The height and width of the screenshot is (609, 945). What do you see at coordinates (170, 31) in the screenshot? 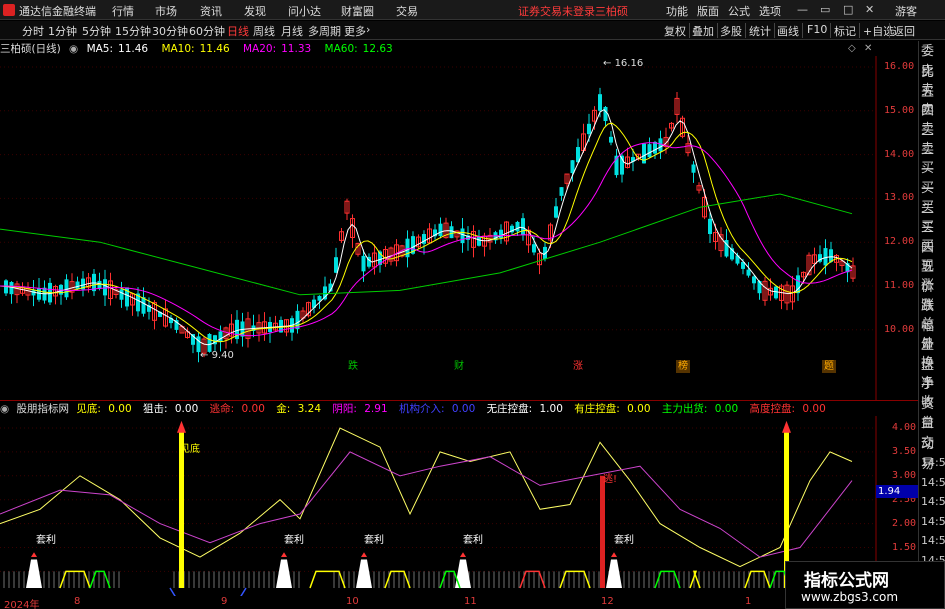
I see `period-30min: 30分钟` at bounding box center [170, 31].